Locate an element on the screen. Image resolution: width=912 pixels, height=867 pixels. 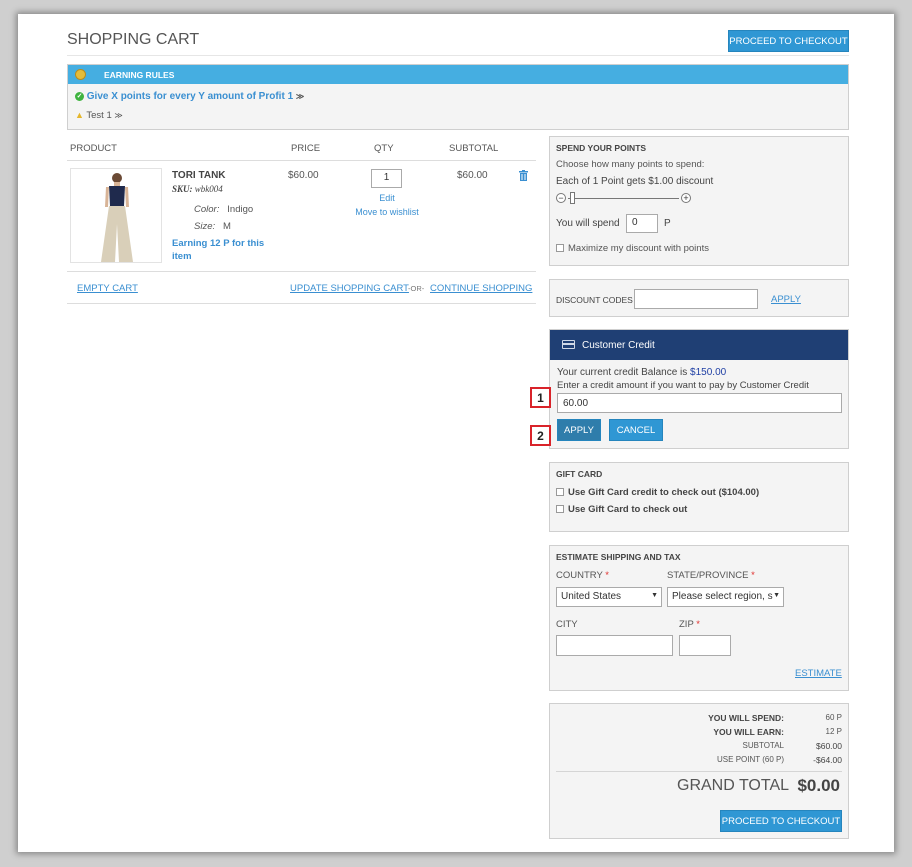
city-input is located at coordinates (614, 645).